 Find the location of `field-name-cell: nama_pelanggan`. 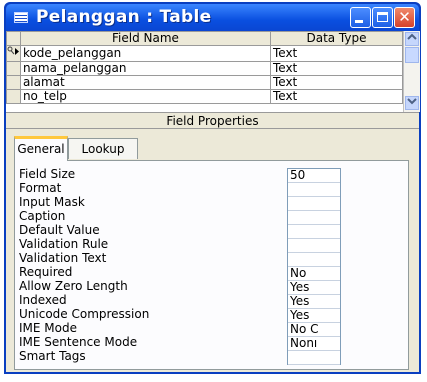

field-name-cell: nama_pelanggan is located at coordinates (145, 68).